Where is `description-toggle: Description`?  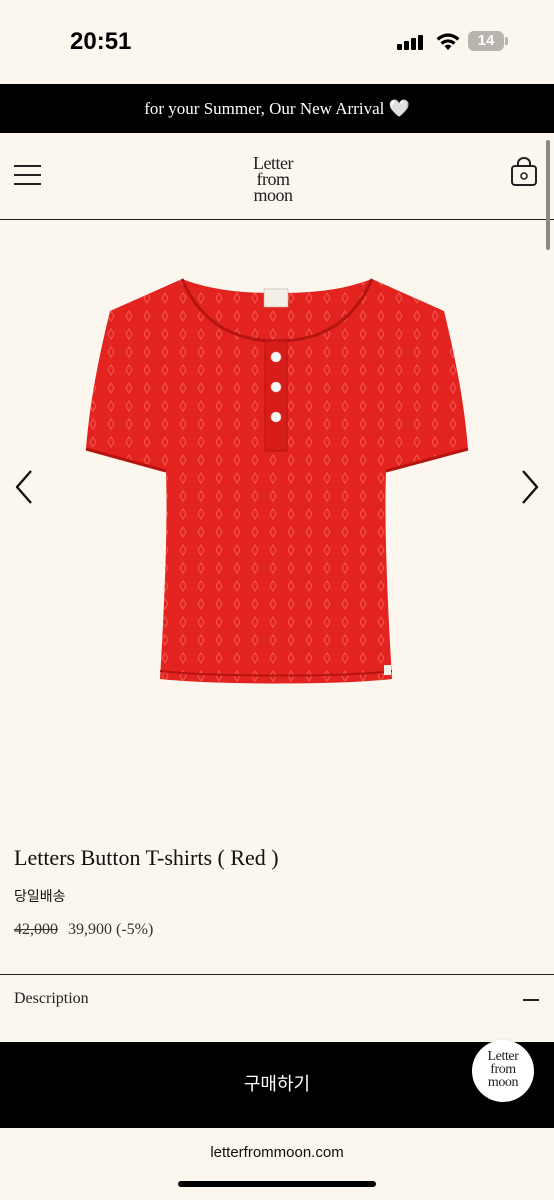
description-toggle: Description is located at coordinates (277, 1000).